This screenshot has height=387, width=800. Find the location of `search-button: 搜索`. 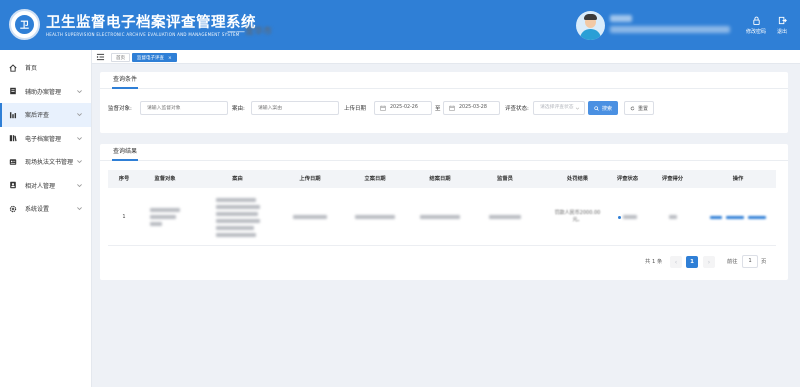

search-button: 搜索 is located at coordinates (603, 108).